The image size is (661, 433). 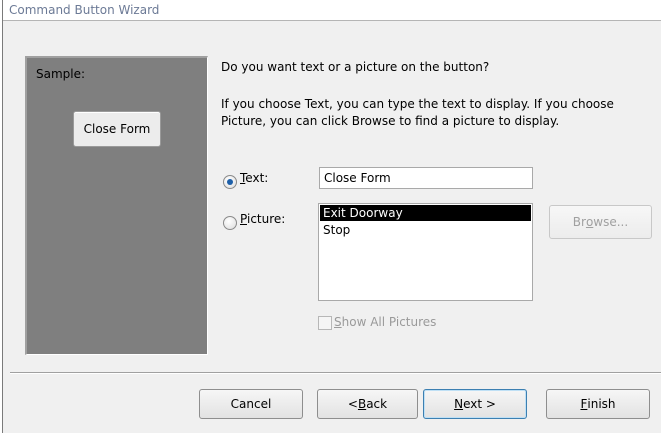 What do you see at coordinates (254, 178) in the screenshot?
I see `text-radio-label: Text:` at bounding box center [254, 178].